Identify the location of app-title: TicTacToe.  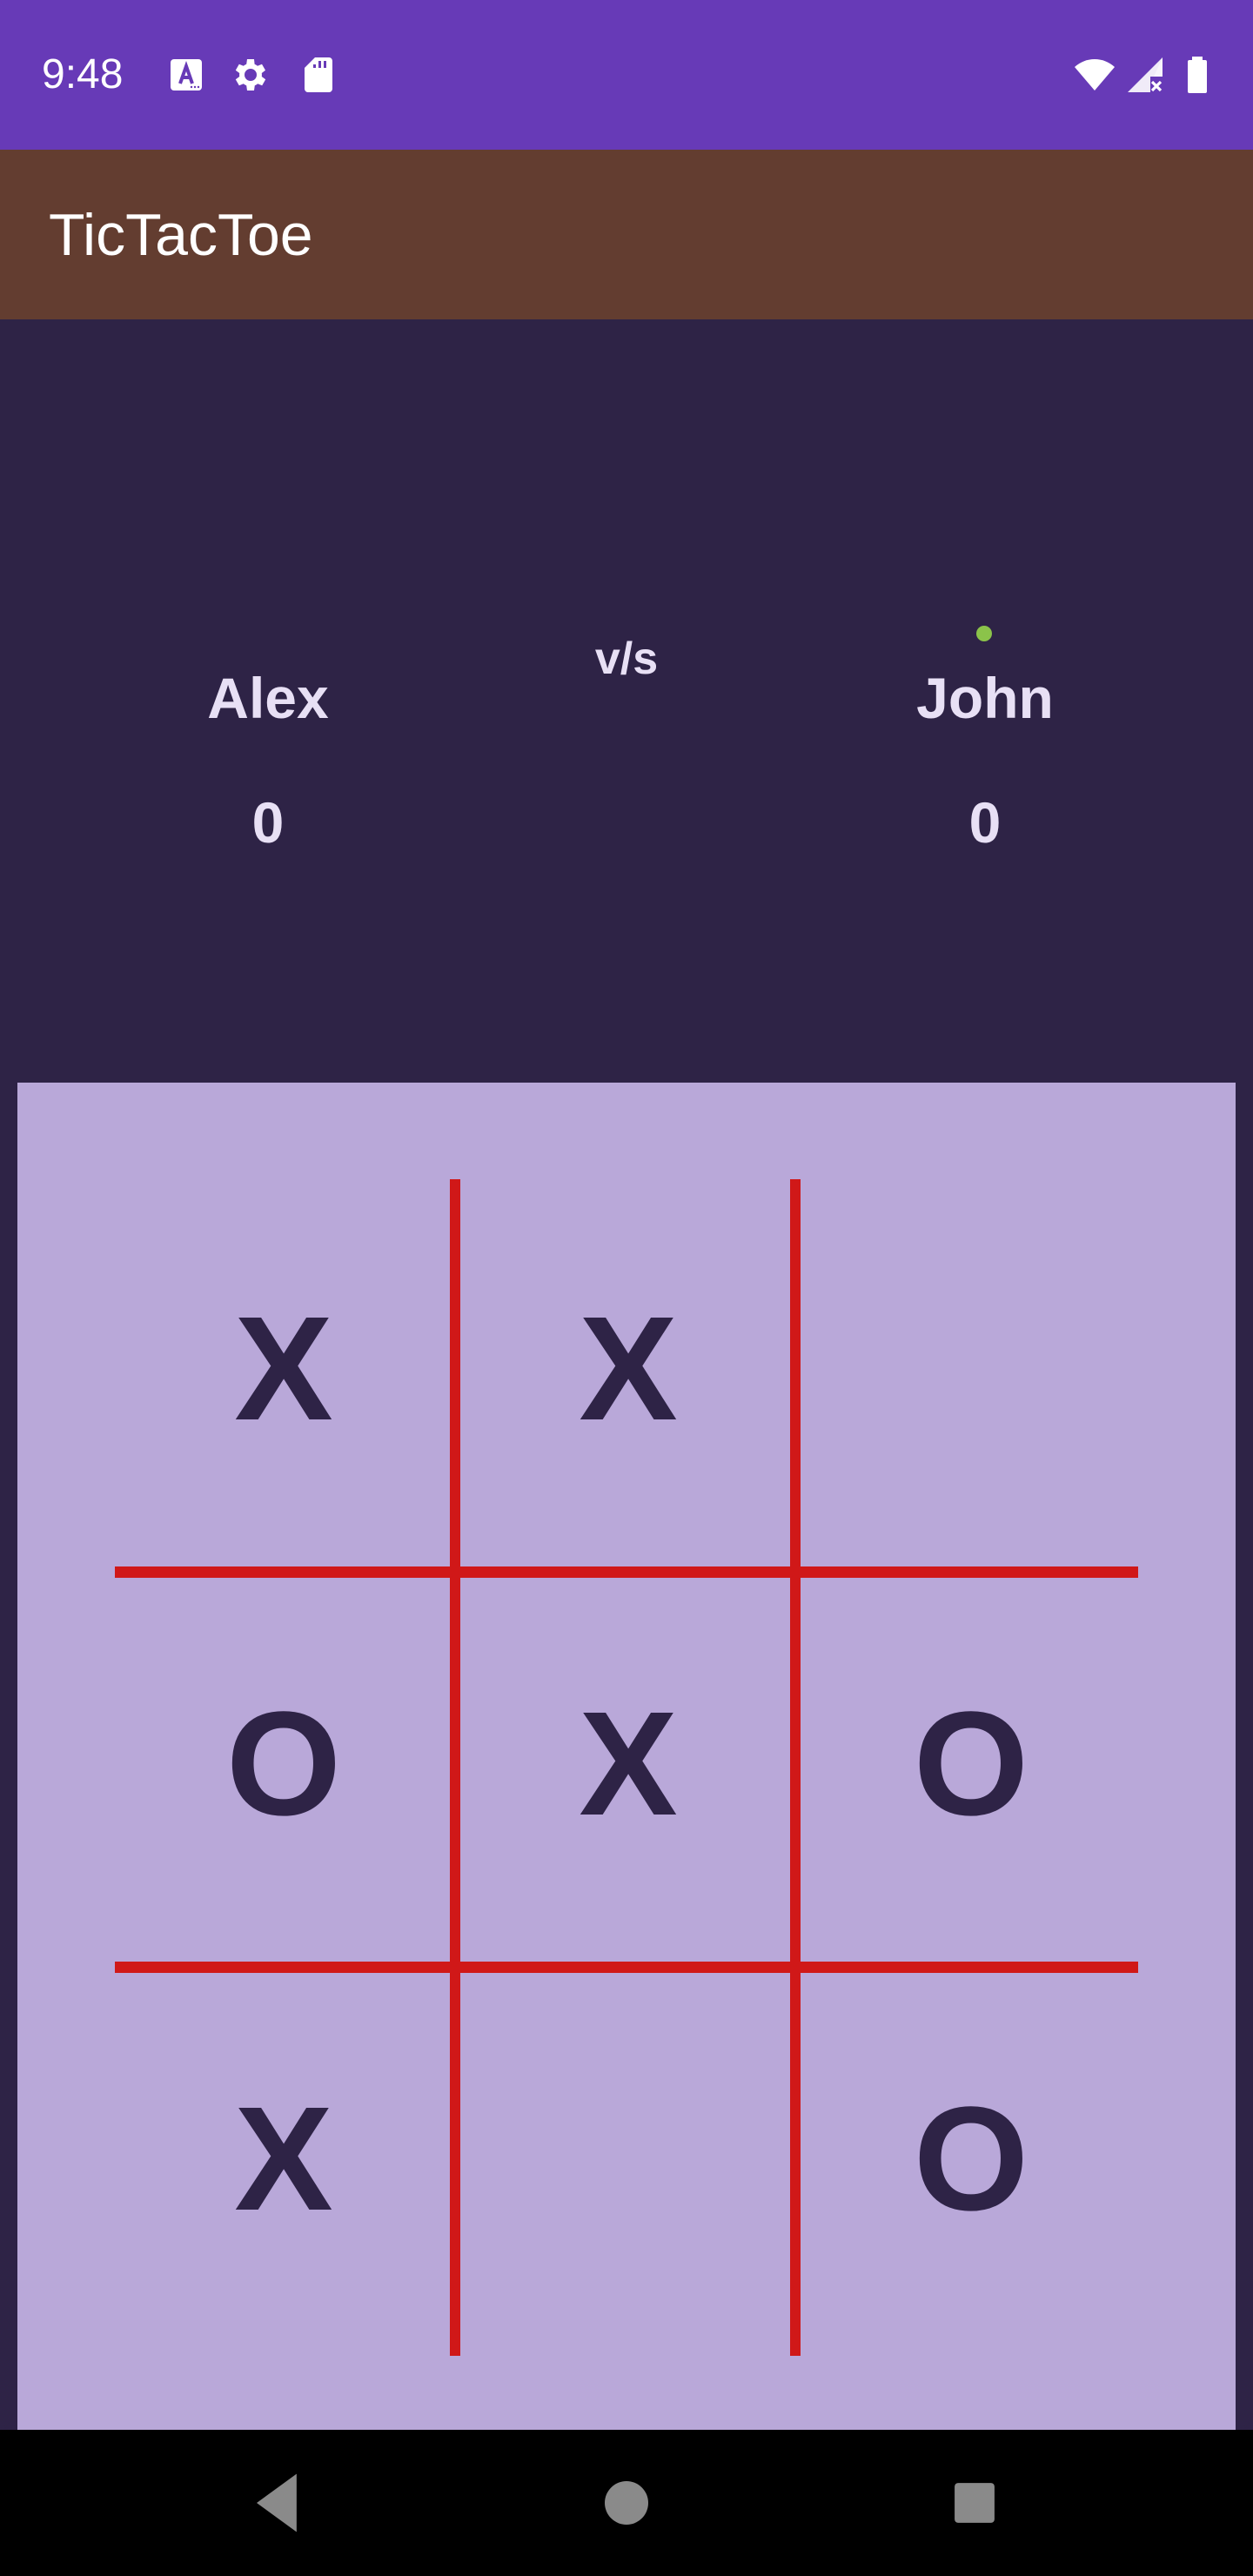
(181, 235).